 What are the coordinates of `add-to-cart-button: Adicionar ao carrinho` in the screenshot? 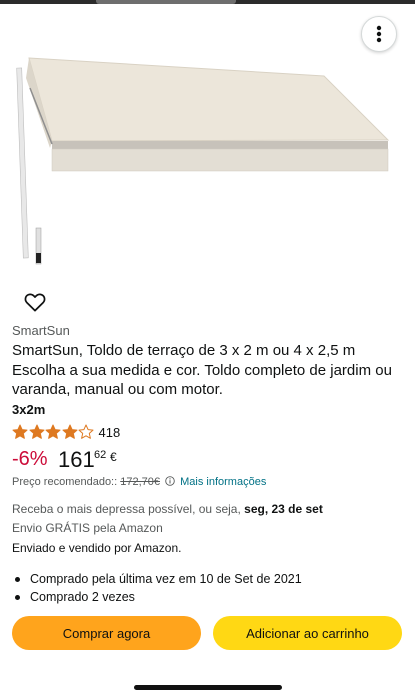 It's located at (307, 633).